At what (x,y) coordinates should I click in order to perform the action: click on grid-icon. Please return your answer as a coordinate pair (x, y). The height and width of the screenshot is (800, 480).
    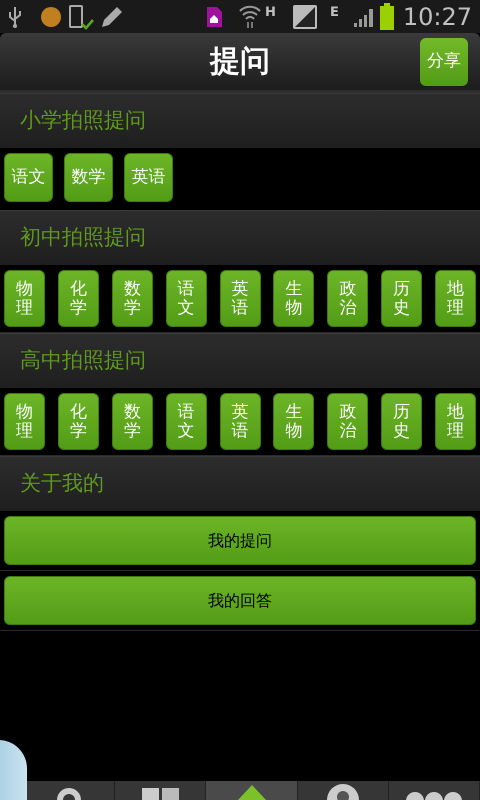
    Looking at the image, I should click on (160, 794).